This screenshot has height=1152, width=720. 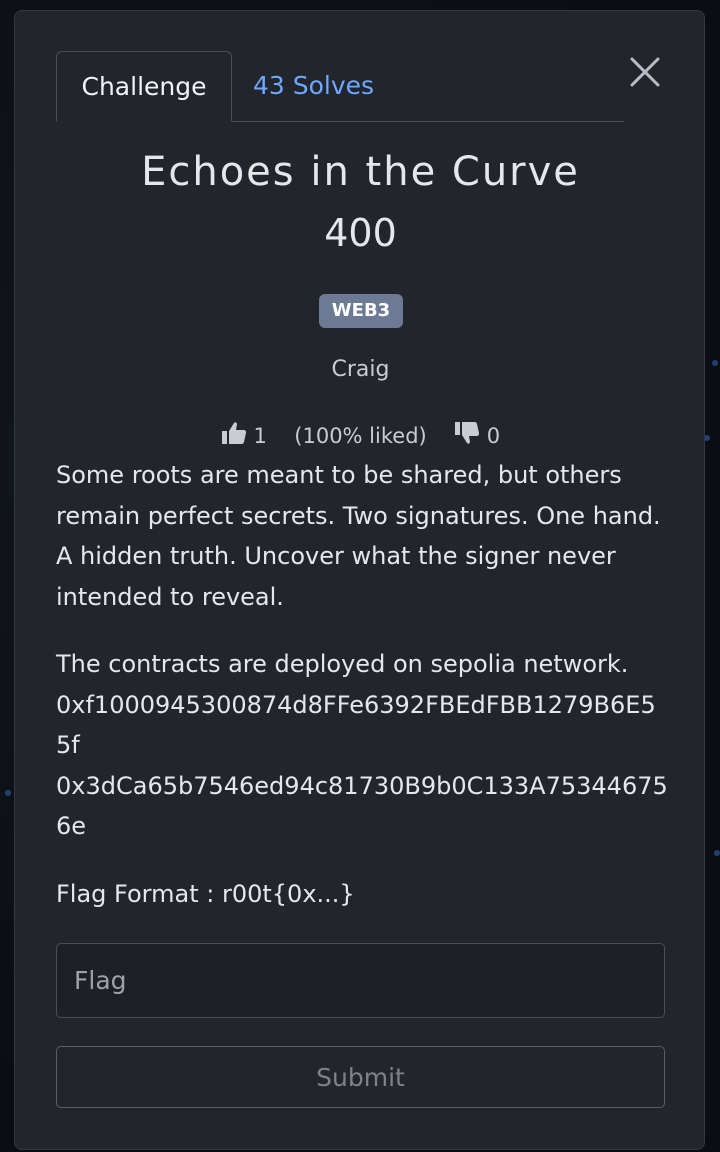 I want to click on tab-challenge: Challenge, so click(x=144, y=86).